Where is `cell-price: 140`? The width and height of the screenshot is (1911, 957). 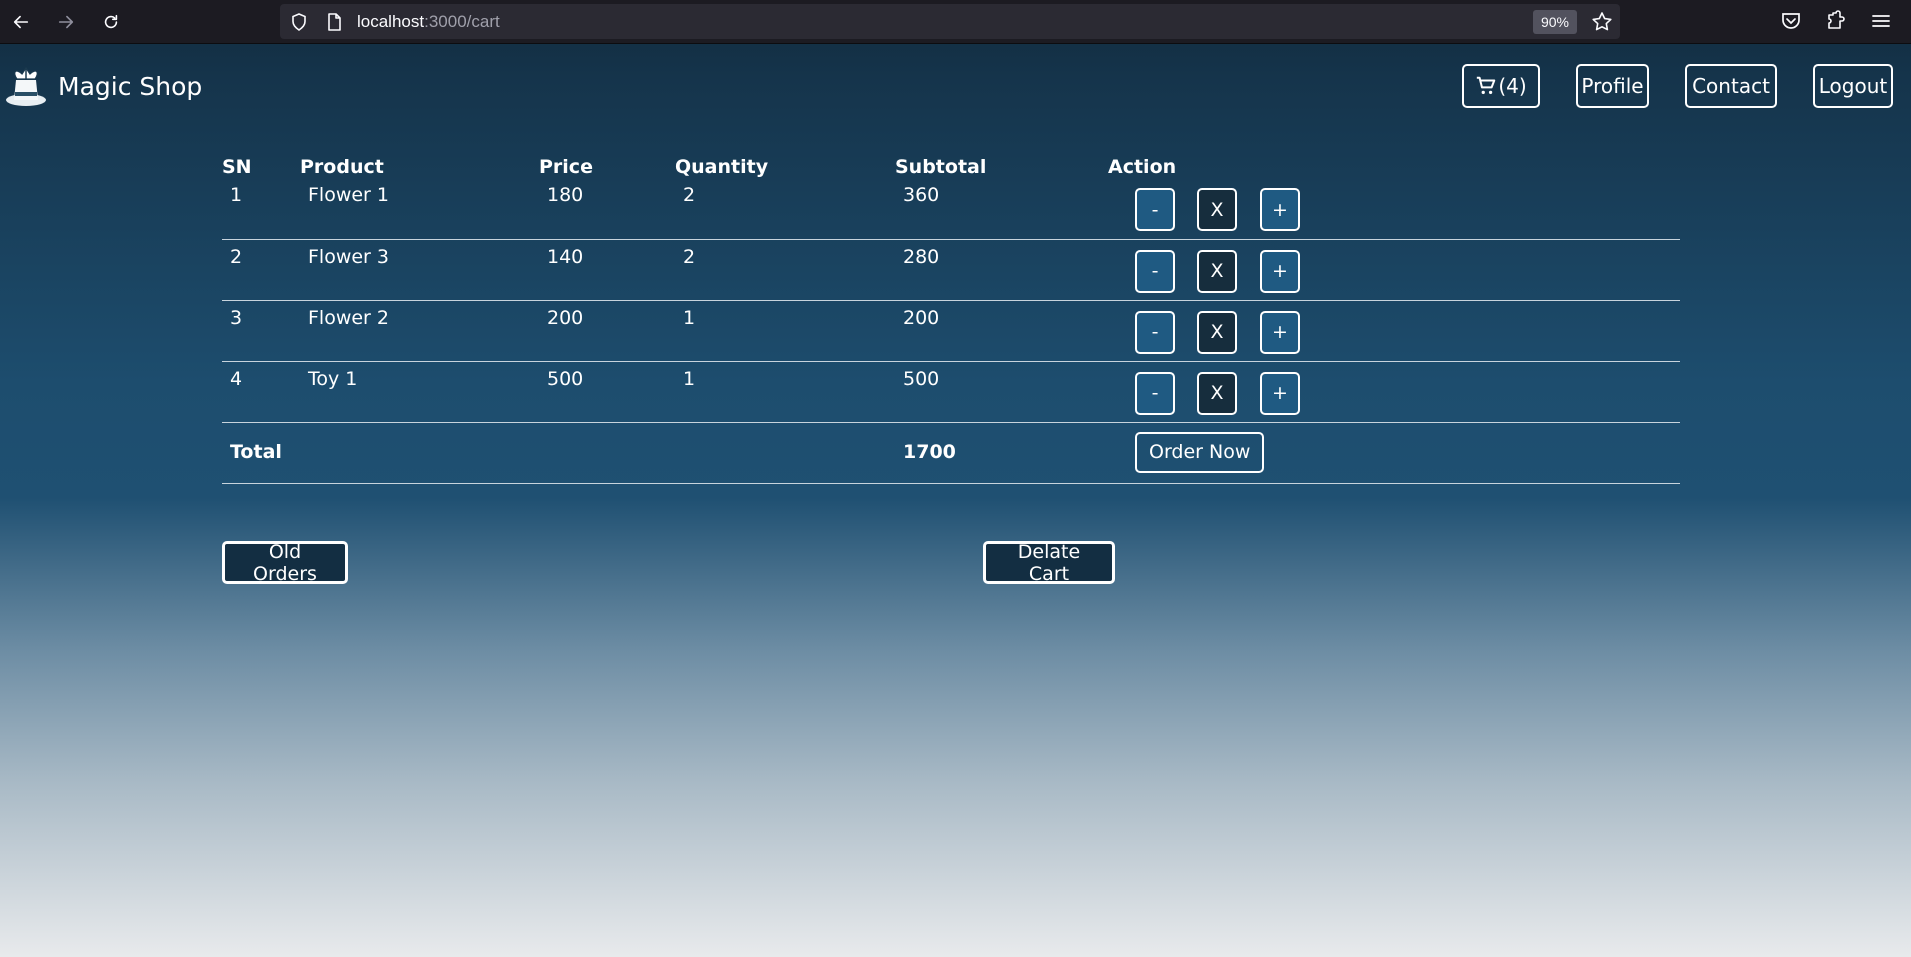 cell-price: 140 is located at coordinates (607, 270).